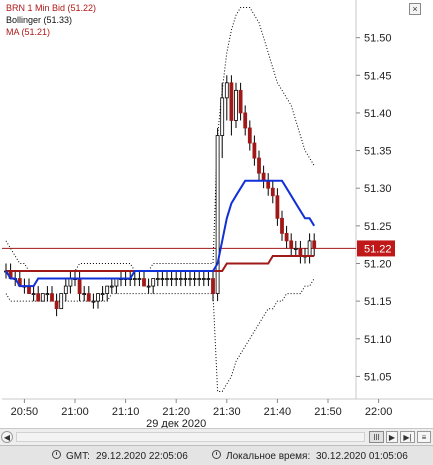  I want to click on y-tick-label: 51.30, so click(378, 189).